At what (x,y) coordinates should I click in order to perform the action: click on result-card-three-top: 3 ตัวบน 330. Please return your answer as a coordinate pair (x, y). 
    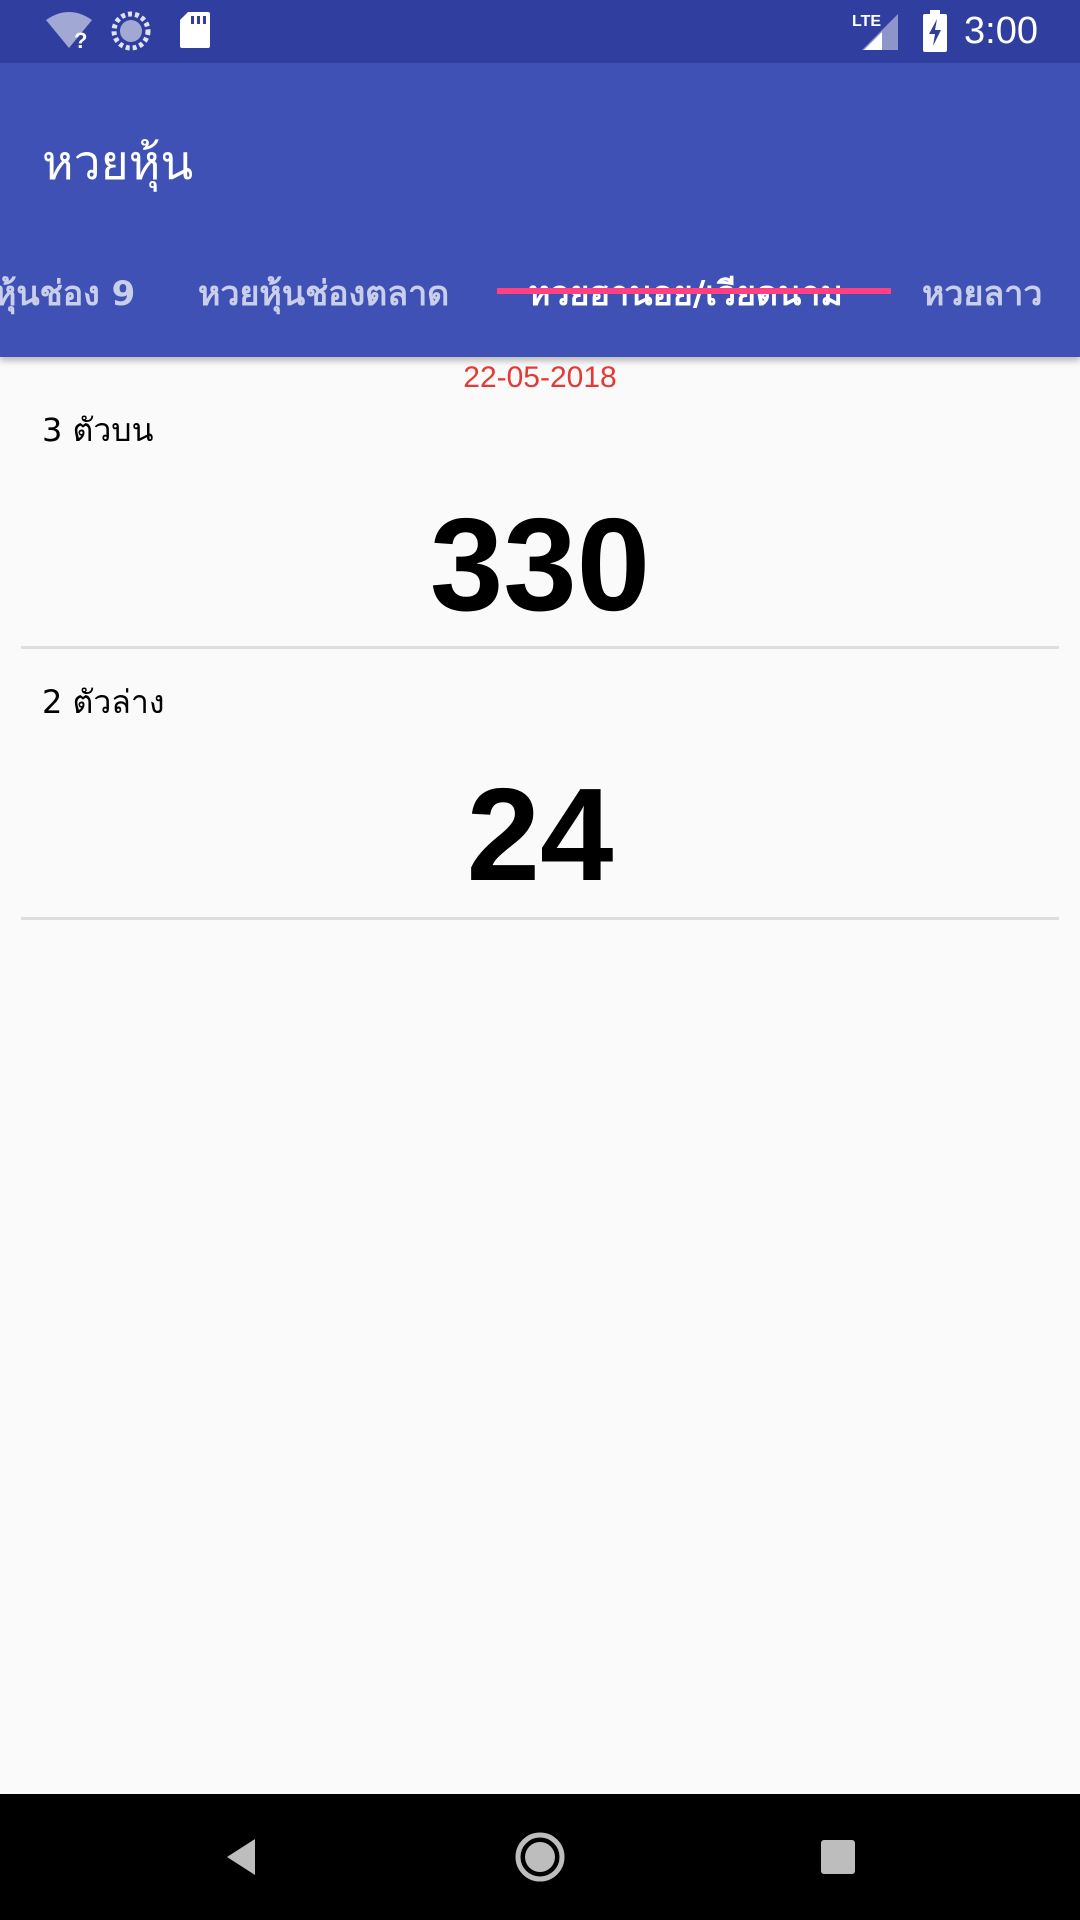
    Looking at the image, I should click on (540, 503).